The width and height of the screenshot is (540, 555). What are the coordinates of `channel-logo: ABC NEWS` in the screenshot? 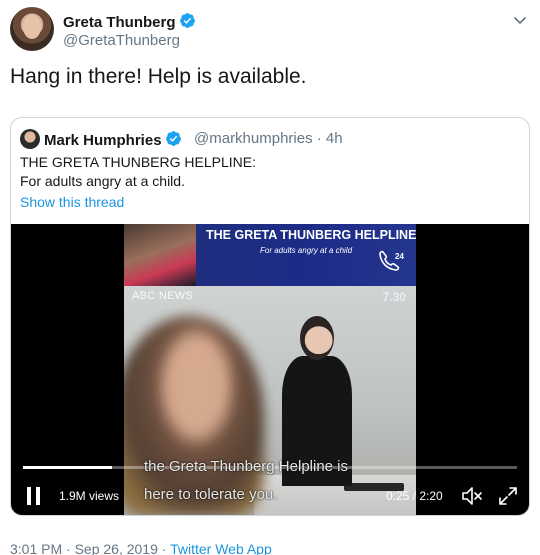 It's located at (163, 296).